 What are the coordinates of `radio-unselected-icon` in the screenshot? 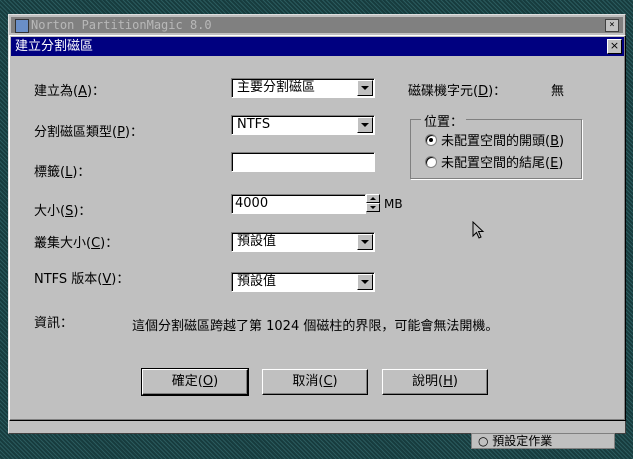 It's located at (431, 162).